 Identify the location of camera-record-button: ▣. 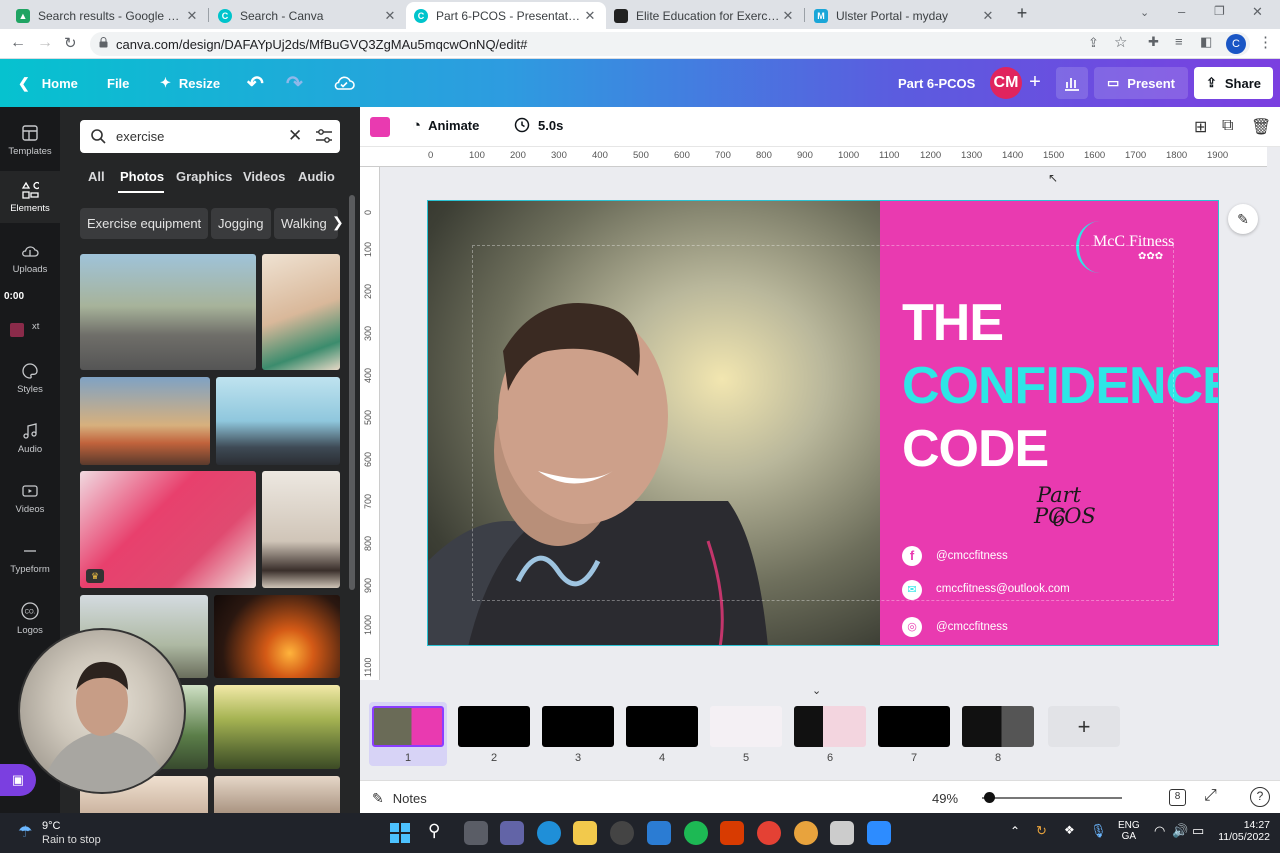
(18, 780).